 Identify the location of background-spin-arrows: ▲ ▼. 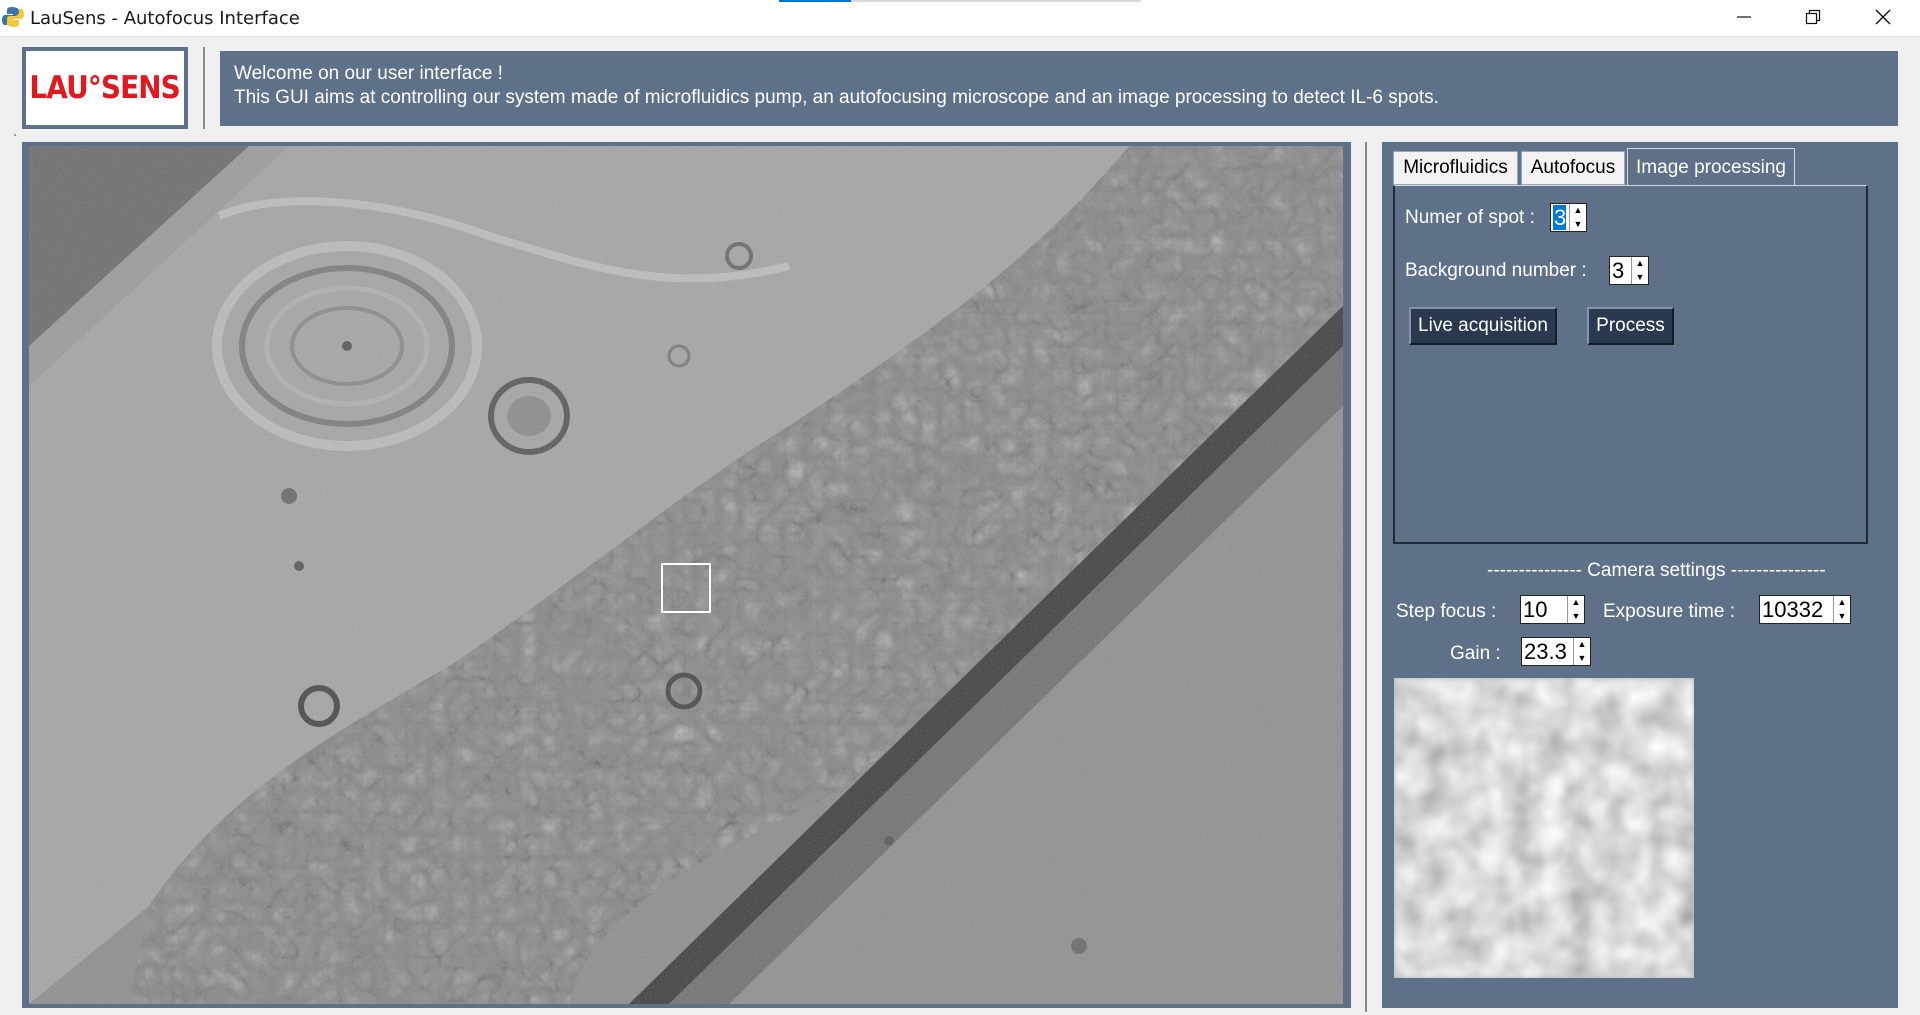
(1639, 270).